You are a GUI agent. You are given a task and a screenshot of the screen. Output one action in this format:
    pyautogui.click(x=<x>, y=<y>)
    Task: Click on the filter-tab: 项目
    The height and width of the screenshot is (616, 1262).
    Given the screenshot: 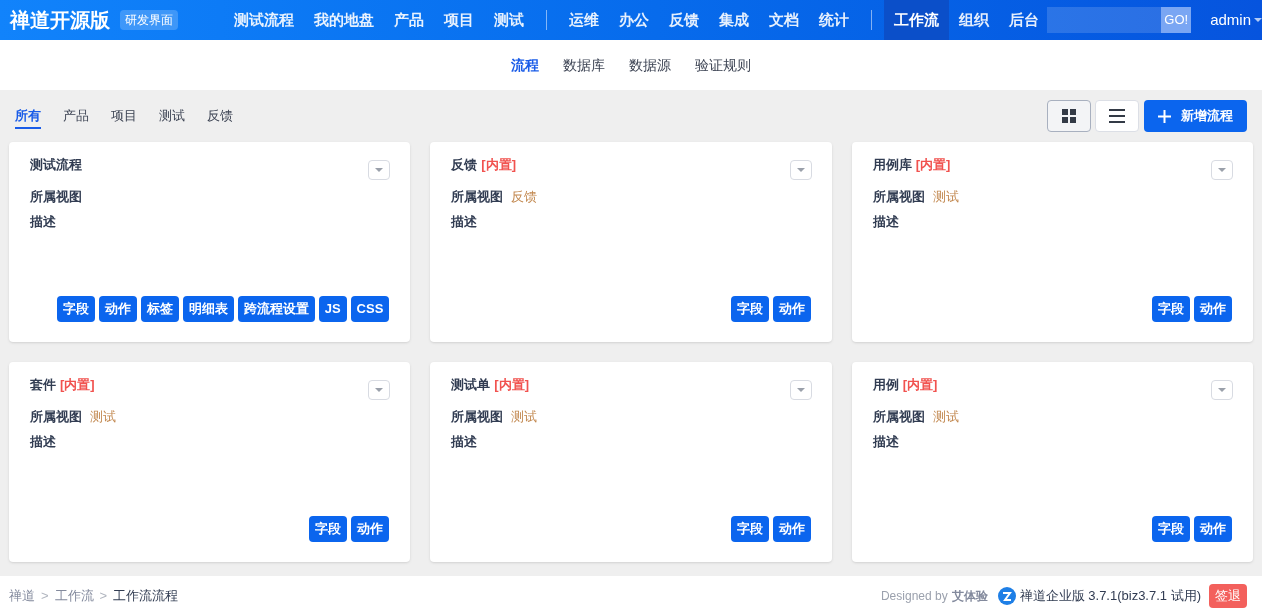 What is the action you would take?
    pyautogui.click(x=124, y=116)
    